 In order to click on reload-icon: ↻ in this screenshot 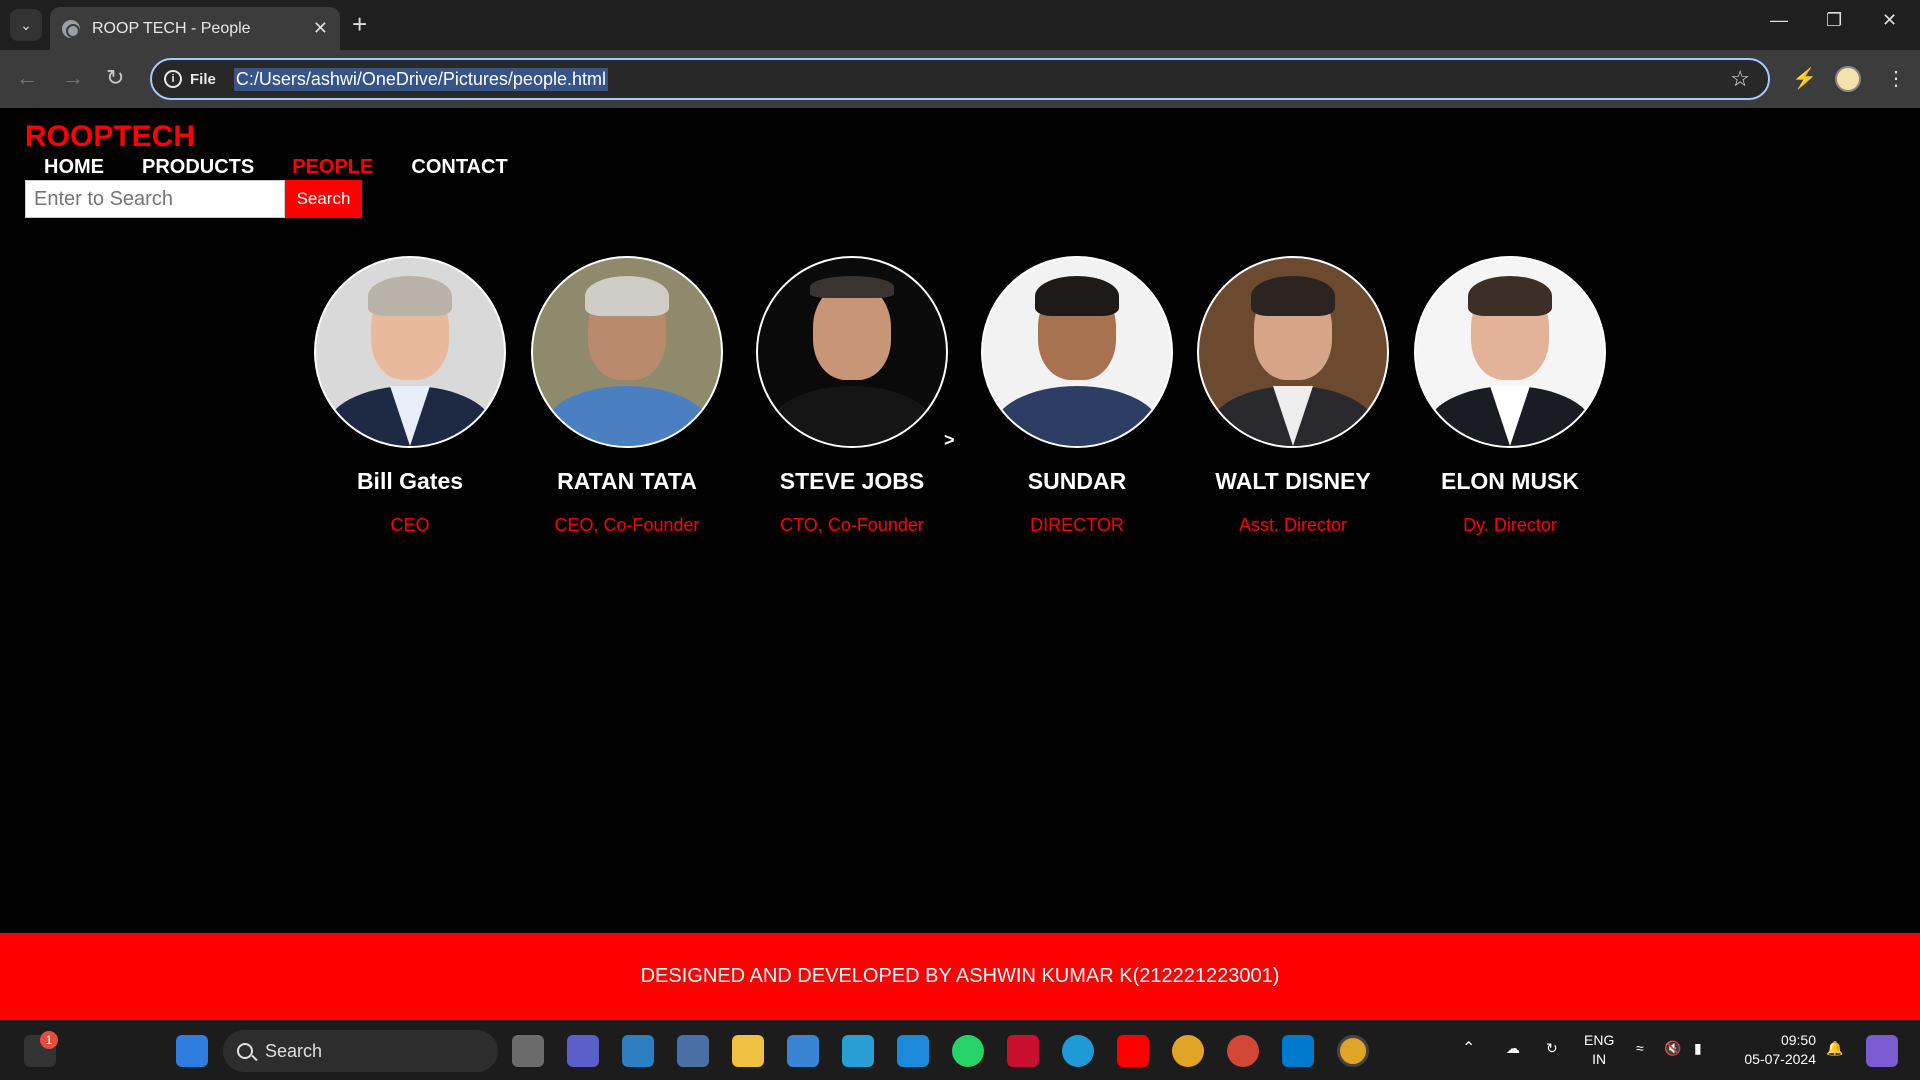, I will do `click(115, 78)`.